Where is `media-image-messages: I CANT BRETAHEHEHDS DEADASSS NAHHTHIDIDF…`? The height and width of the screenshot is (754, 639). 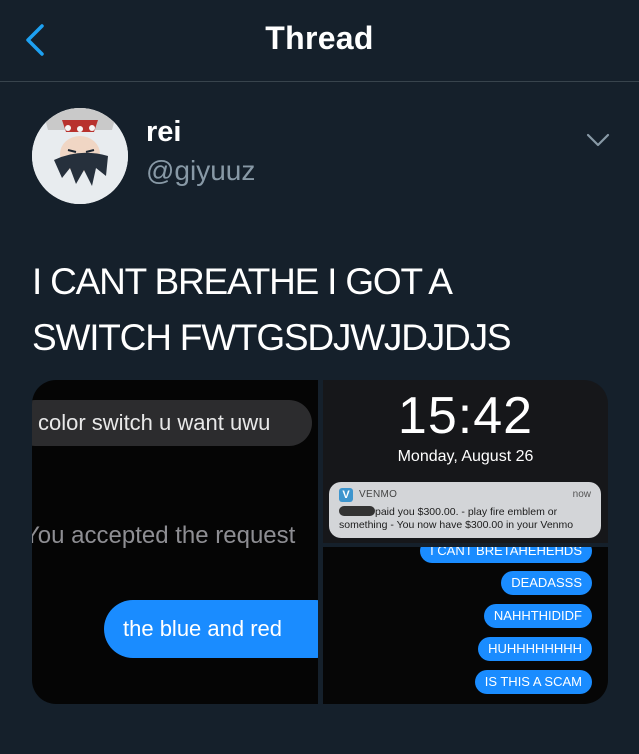
media-image-messages: I CANT BRETAHEHEHDS DEADASSS NAHHTHIDIDF… is located at coordinates (465, 625).